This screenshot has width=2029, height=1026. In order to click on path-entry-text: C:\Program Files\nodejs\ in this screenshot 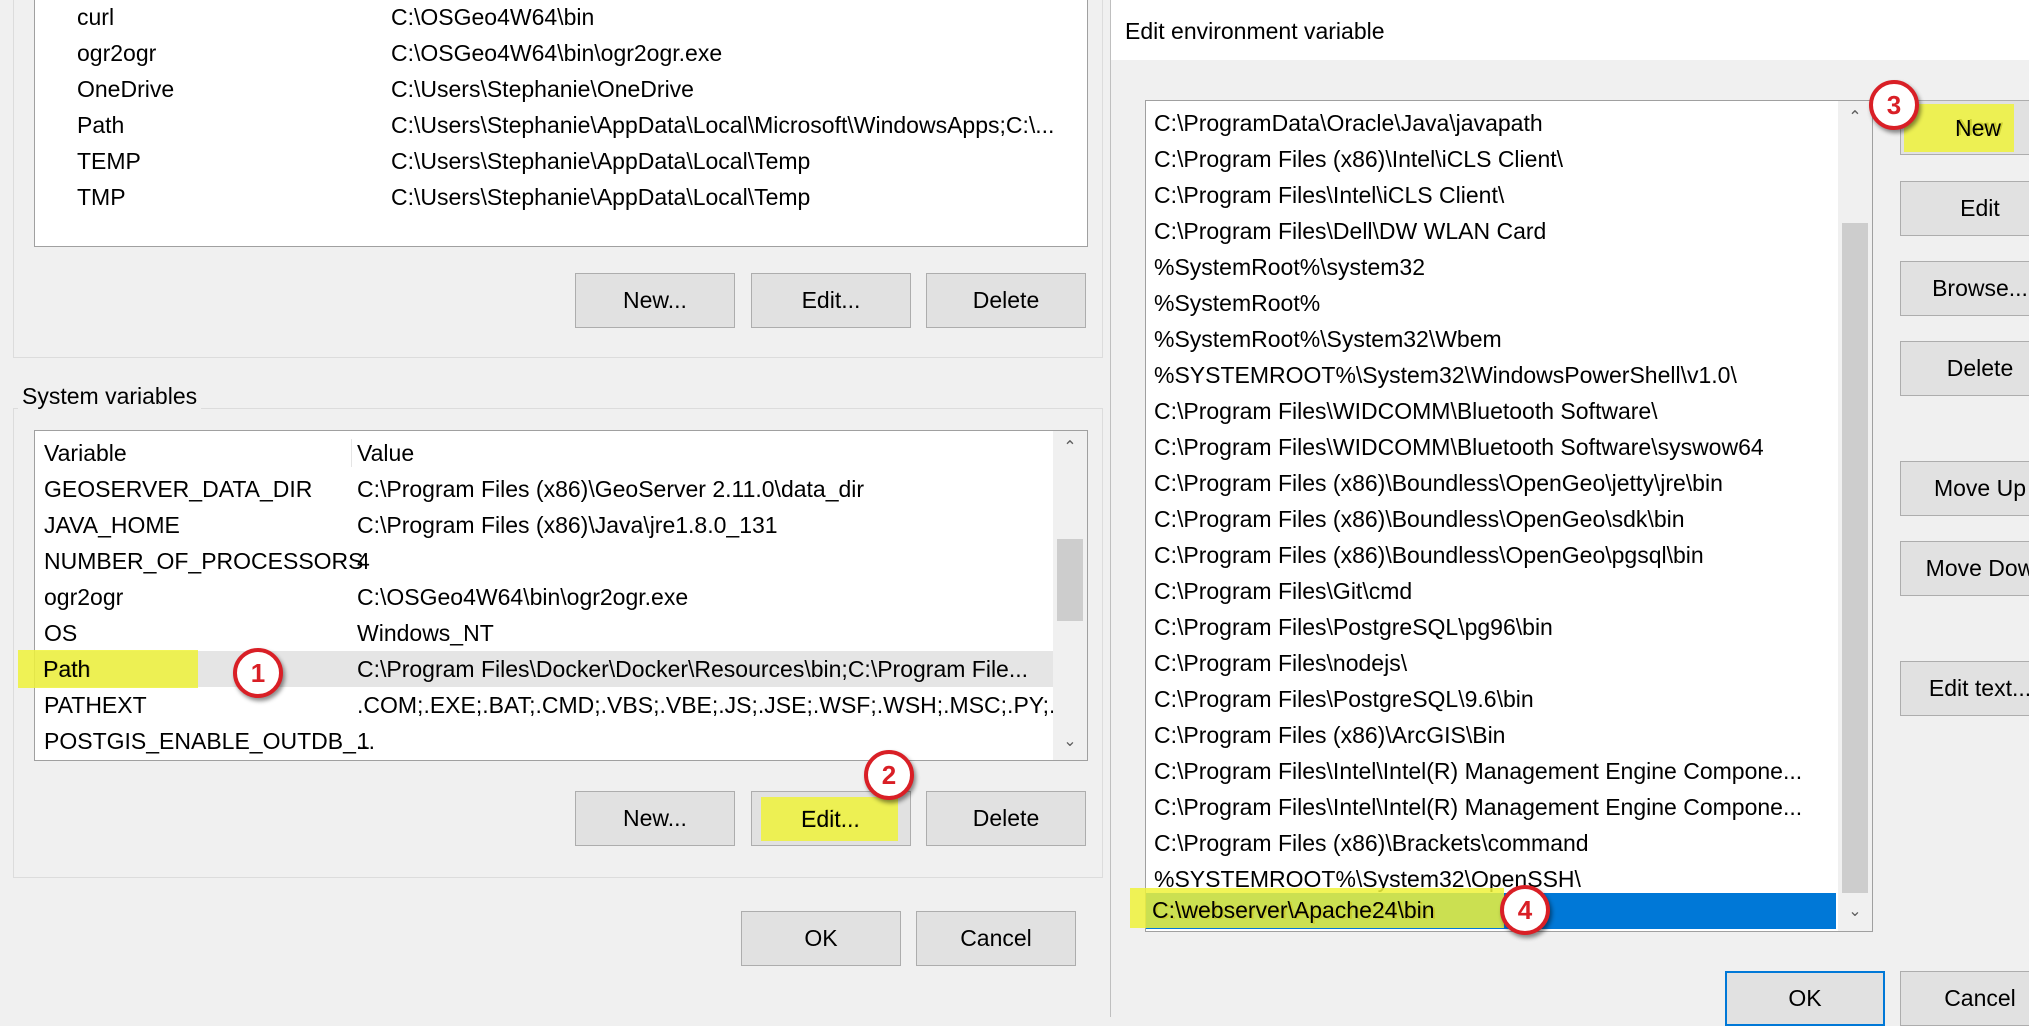, I will do `click(1281, 663)`.